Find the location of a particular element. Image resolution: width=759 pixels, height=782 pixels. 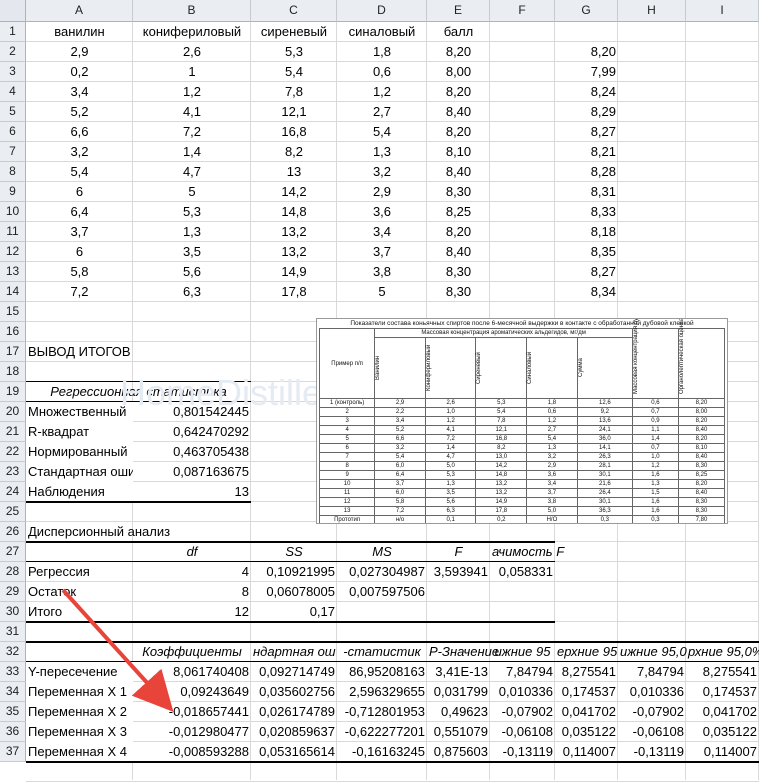

coef-value: -0,712801953 is located at coordinates (382, 712).